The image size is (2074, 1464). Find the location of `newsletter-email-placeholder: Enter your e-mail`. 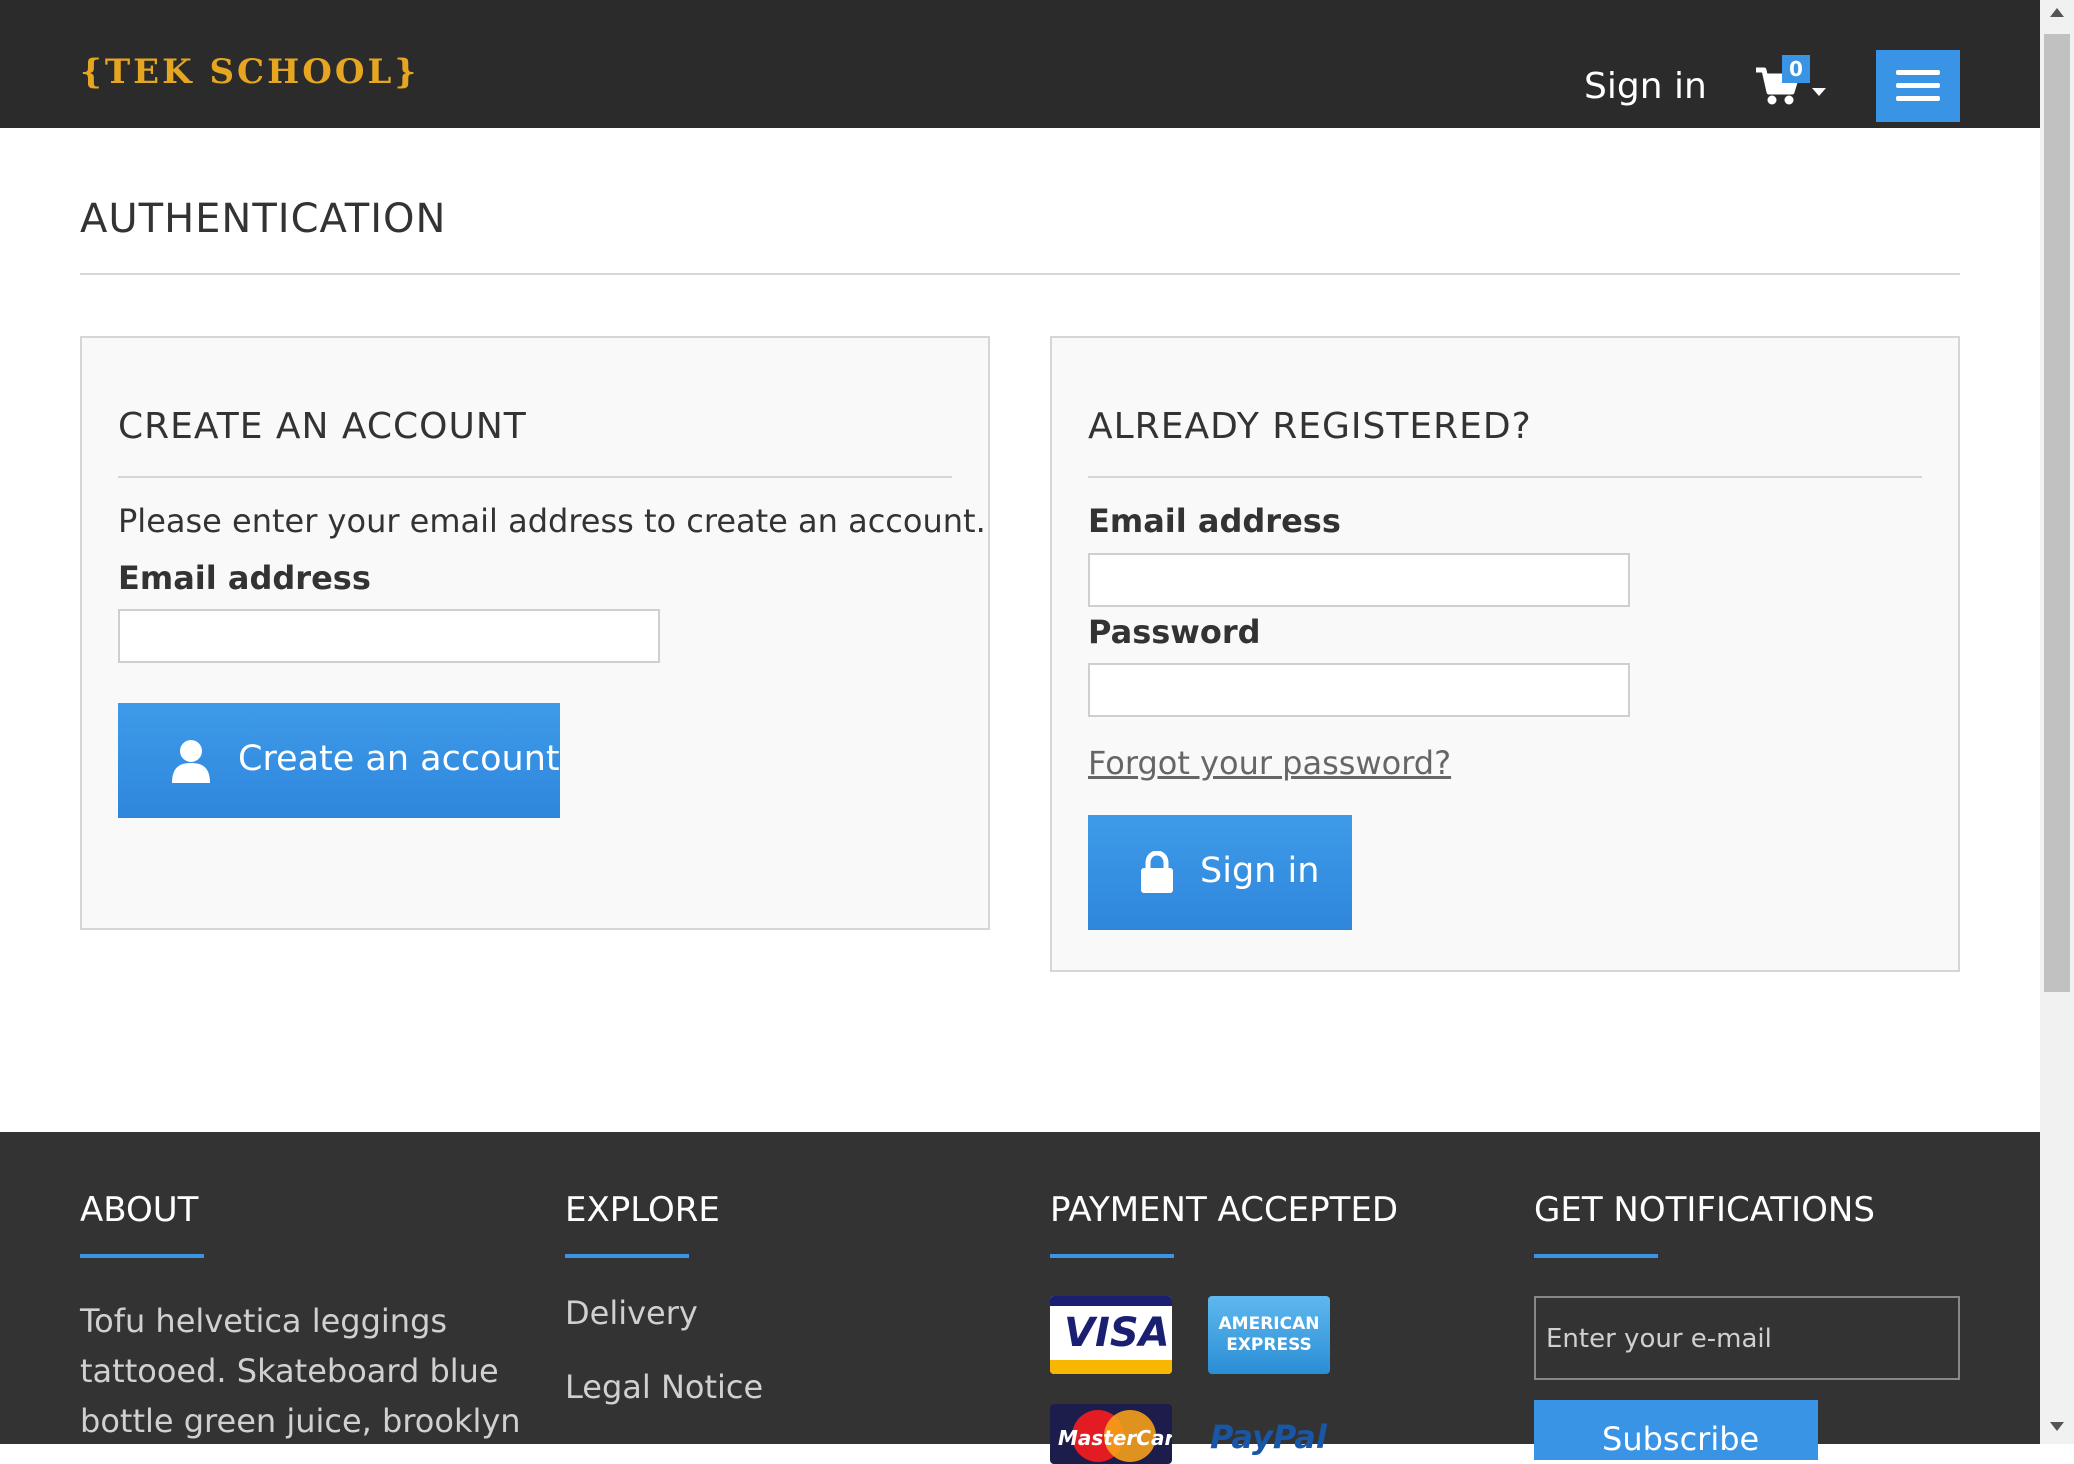

newsletter-email-placeholder: Enter your e-mail is located at coordinates (1659, 1339).